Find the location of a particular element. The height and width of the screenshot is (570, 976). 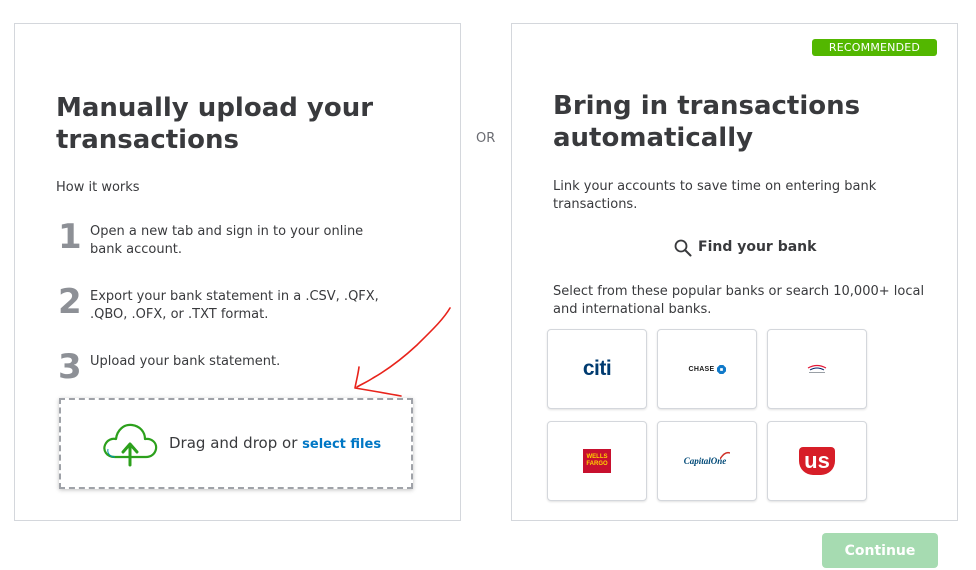

find-your-bank-label: Find your bank is located at coordinates (757, 247).